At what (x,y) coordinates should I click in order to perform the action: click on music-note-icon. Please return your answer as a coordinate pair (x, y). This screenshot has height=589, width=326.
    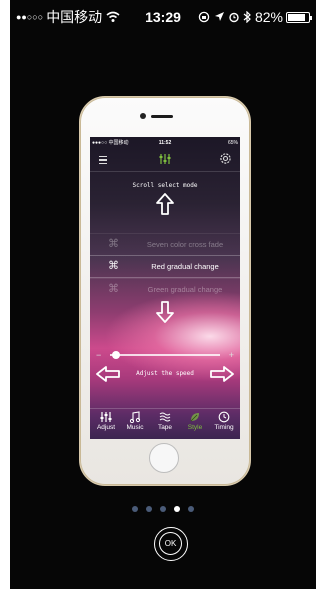
    Looking at the image, I should click on (135, 417).